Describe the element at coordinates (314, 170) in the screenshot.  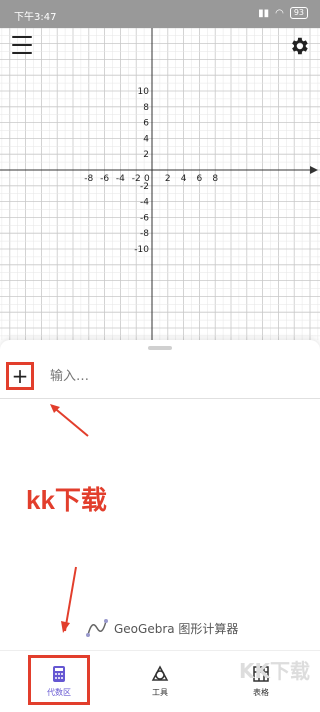
I see `x-axis-arrow-icon` at that location.